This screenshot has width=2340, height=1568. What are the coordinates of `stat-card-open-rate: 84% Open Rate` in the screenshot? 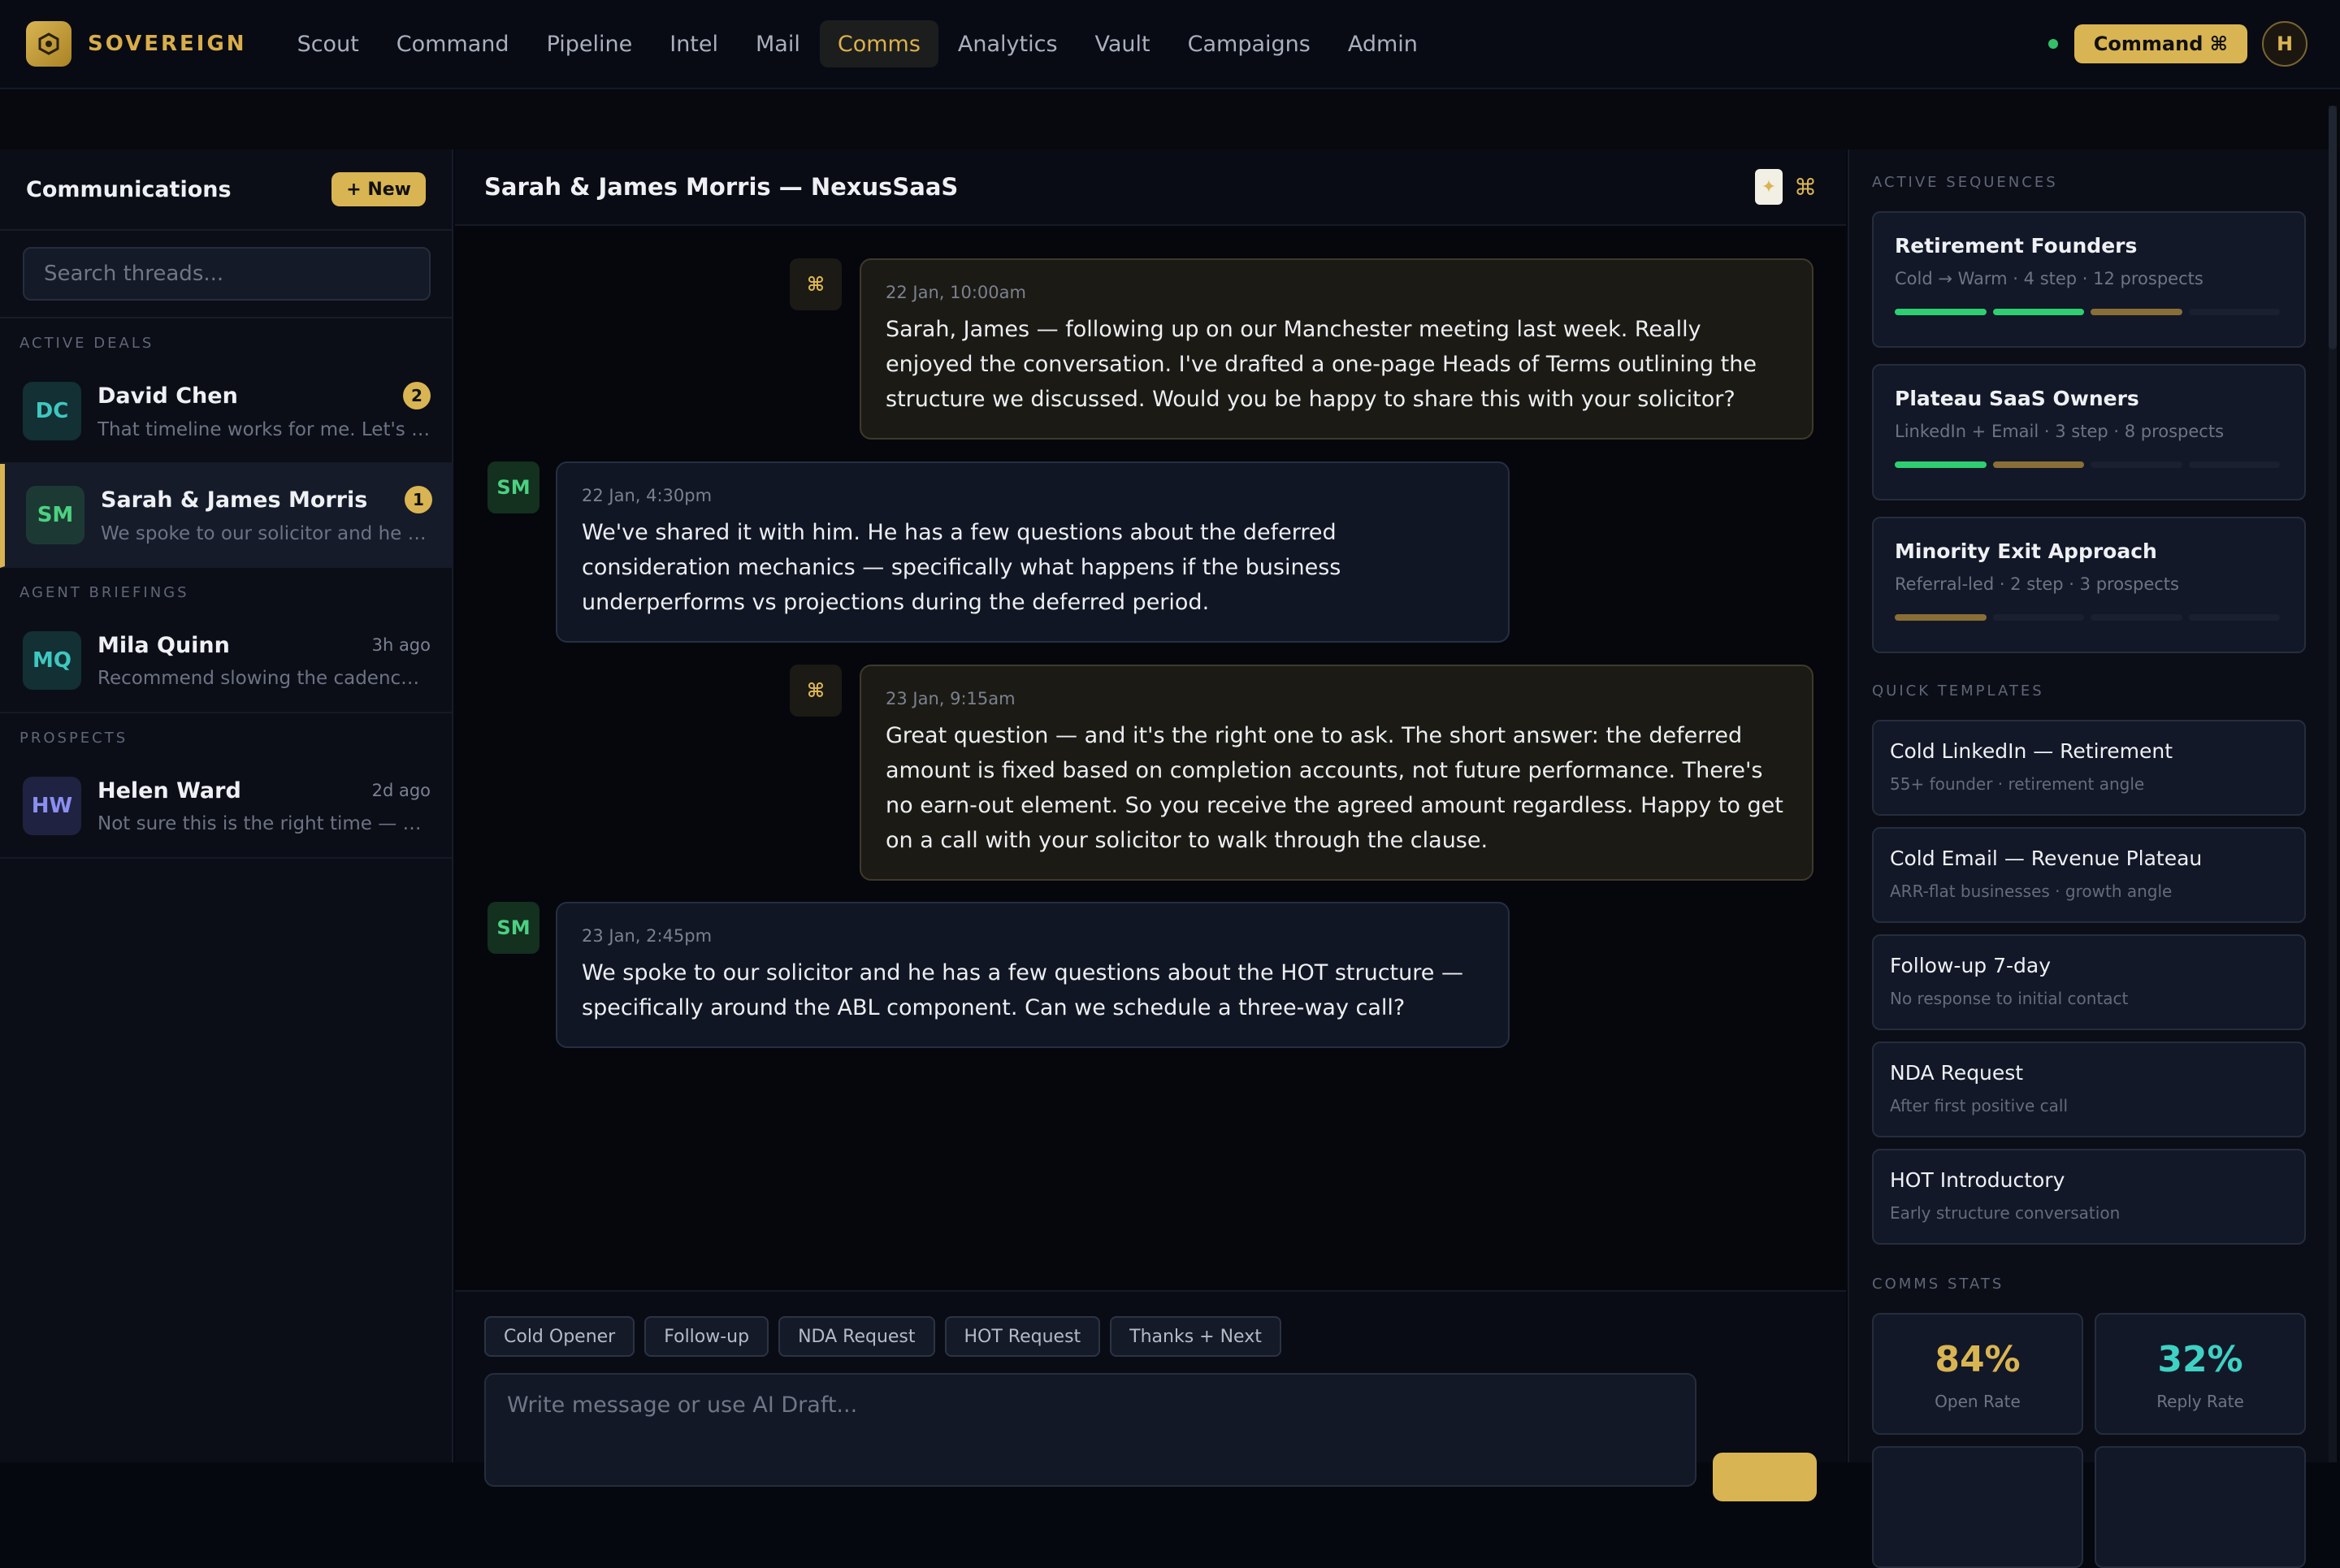 It's located at (1977, 1374).